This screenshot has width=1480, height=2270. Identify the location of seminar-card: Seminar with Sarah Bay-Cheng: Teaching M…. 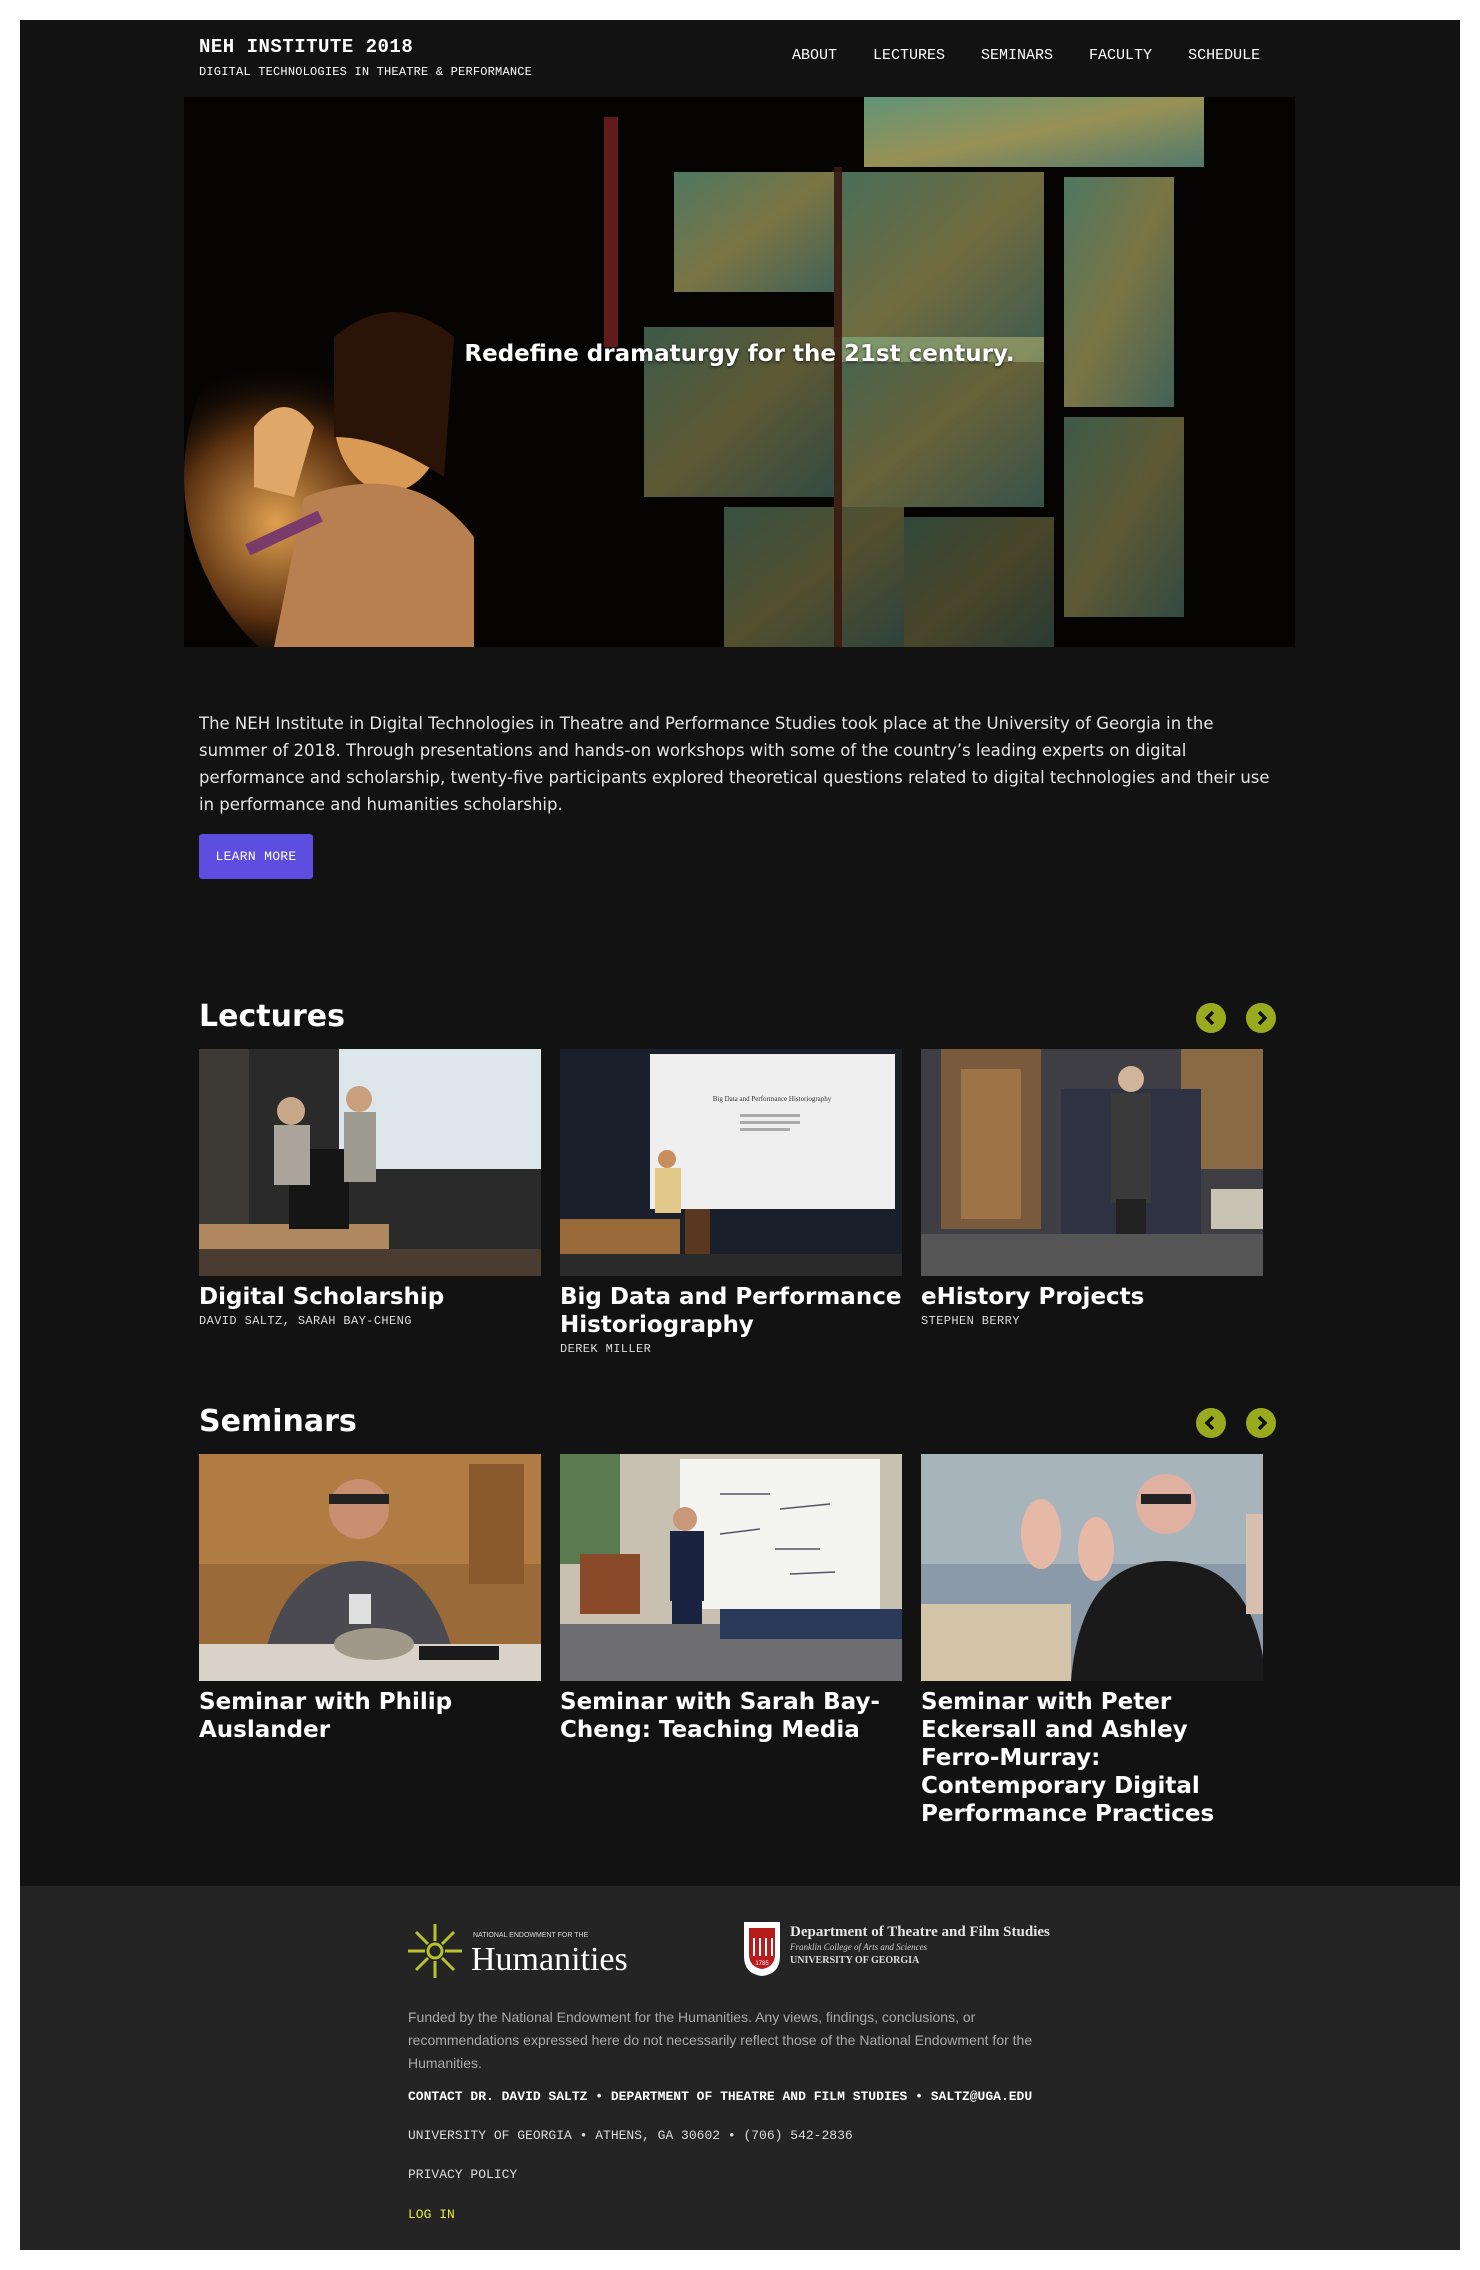
(731, 1599).